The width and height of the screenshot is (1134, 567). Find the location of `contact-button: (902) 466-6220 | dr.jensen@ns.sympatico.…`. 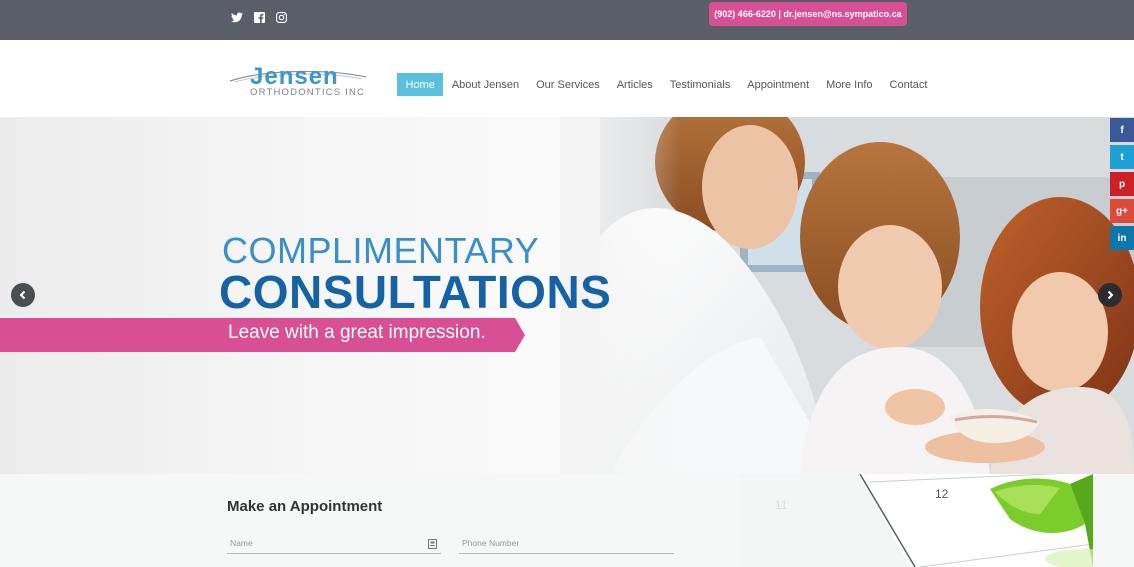

contact-button: (902) 466-6220 | dr.jensen@ns.sympatico.… is located at coordinates (808, 14).